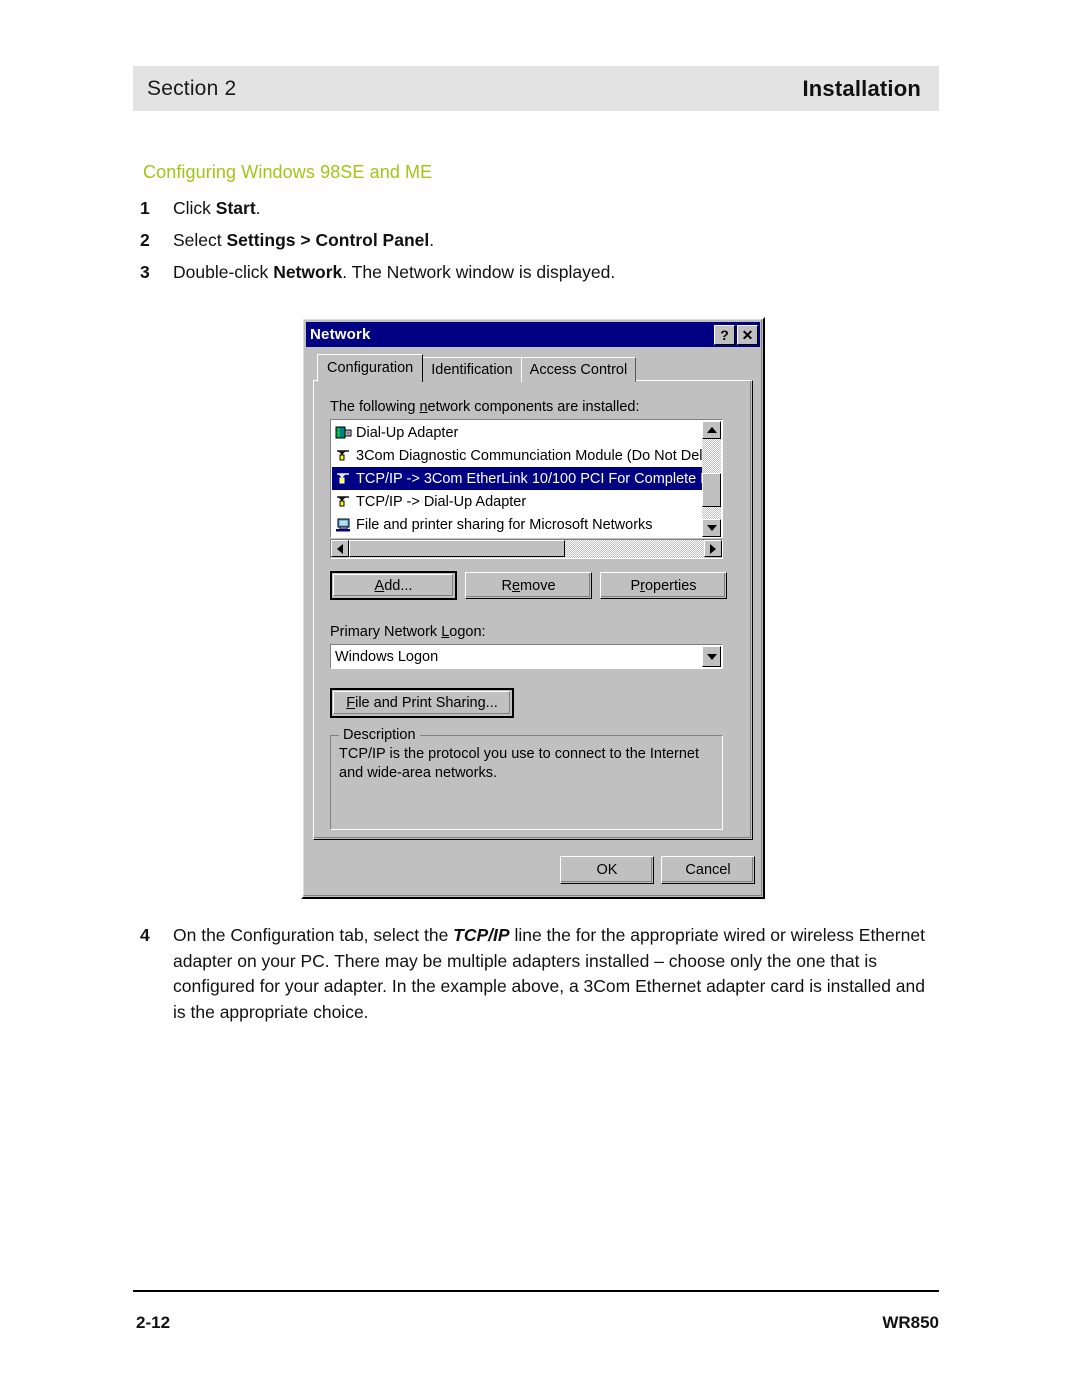 Image resolution: width=1080 pixels, height=1397 pixels. Describe the element at coordinates (663, 585) in the screenshot. I see `properties-button: Properties` at that location.